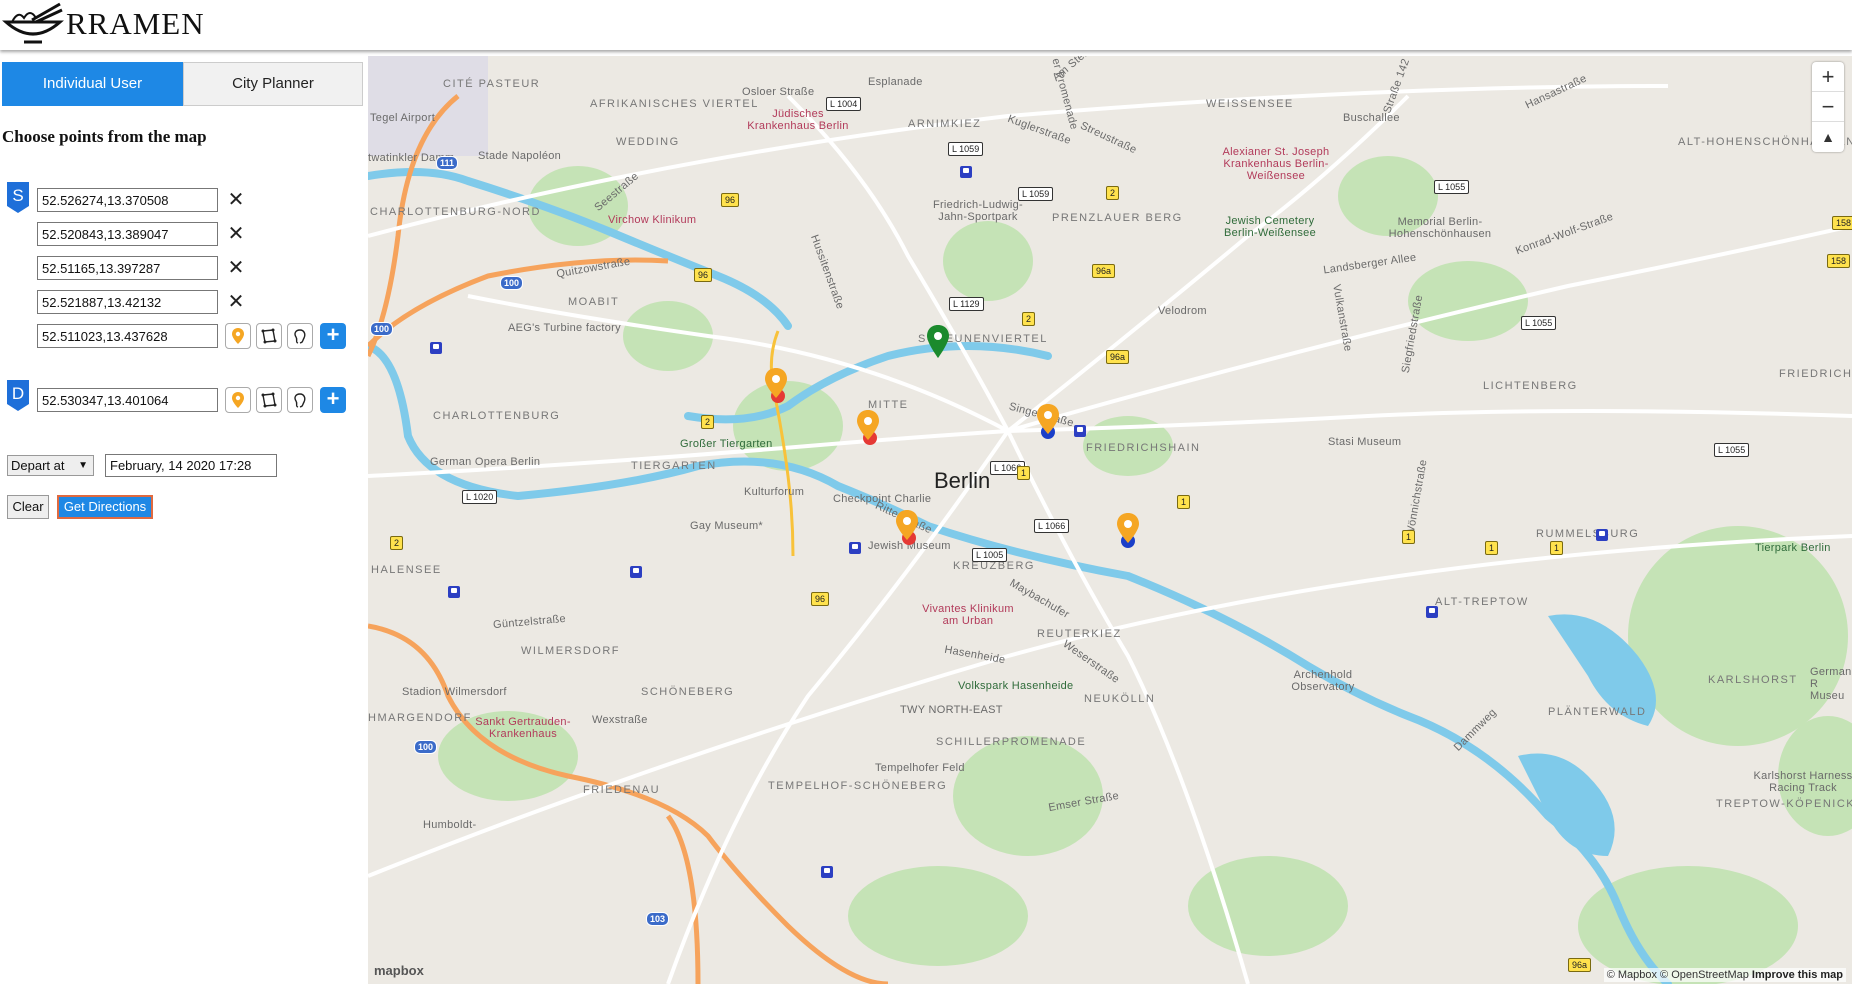 The height and width of the screenshot is (984, 1852). Describe the element at coordinates (1016, 686) in the screenshot. I see `place-label: Volkspark Hasenheide` at that location.